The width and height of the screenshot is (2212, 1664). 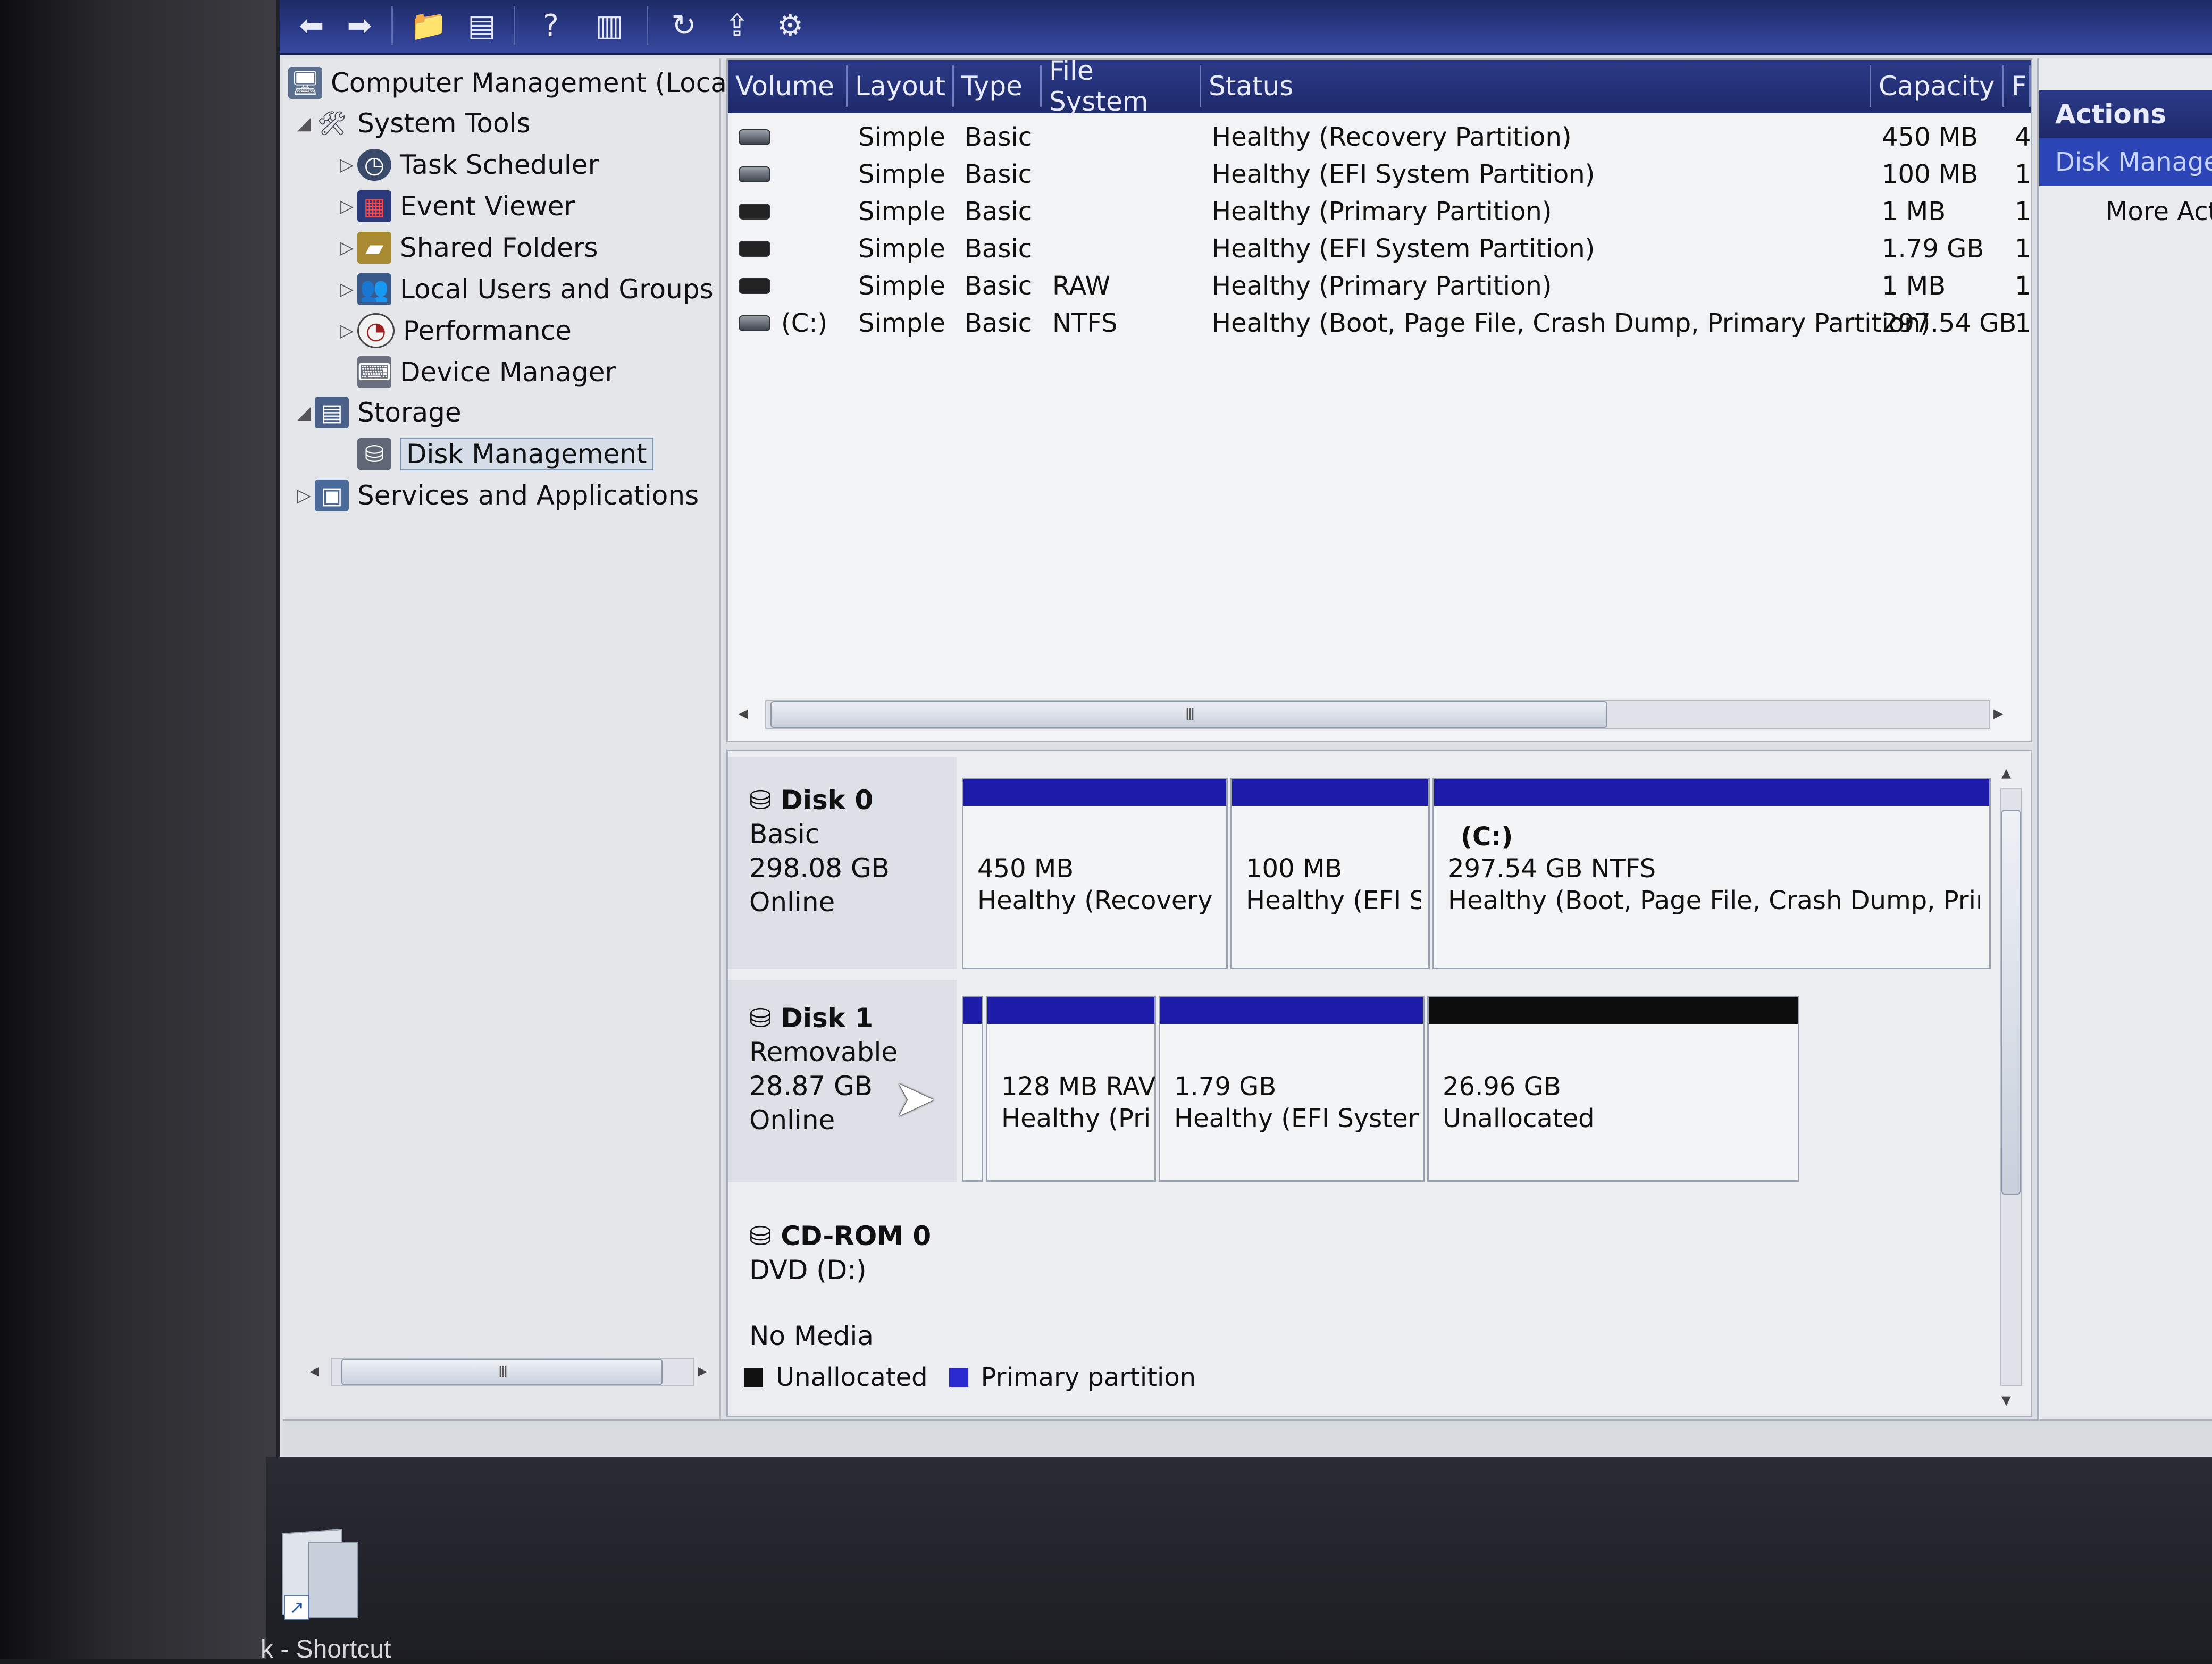 I want to click on column-header-type: Type, so click(x=998, y=86).